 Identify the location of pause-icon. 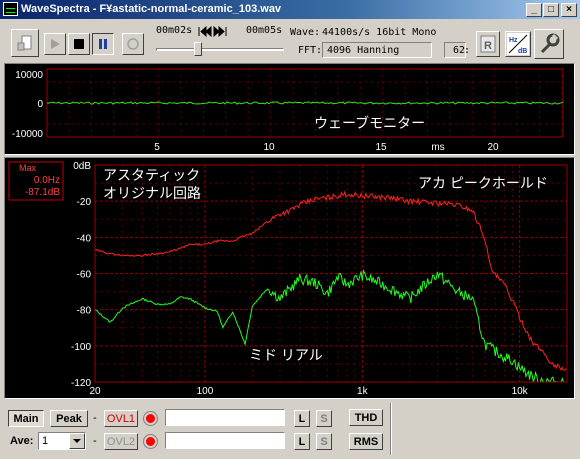
(103, 44).